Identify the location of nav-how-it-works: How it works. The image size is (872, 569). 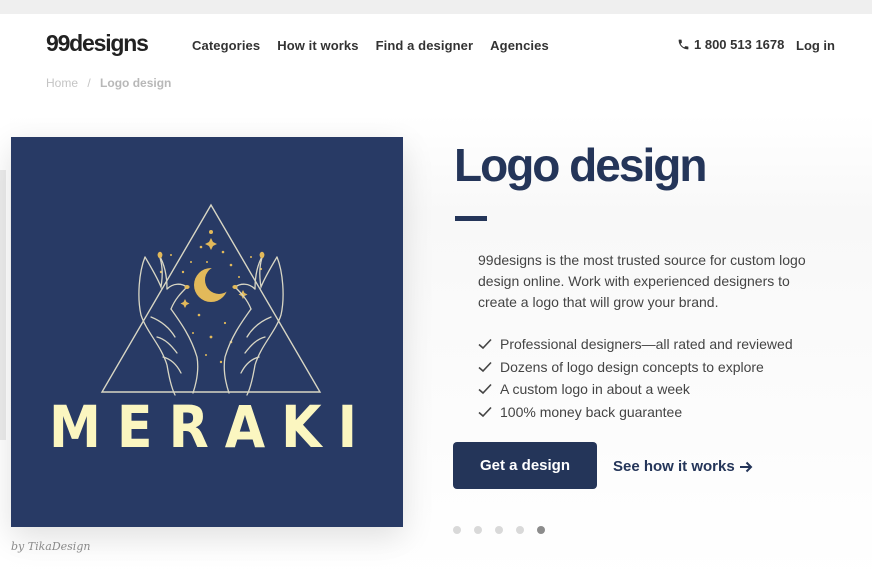
(317, 45).